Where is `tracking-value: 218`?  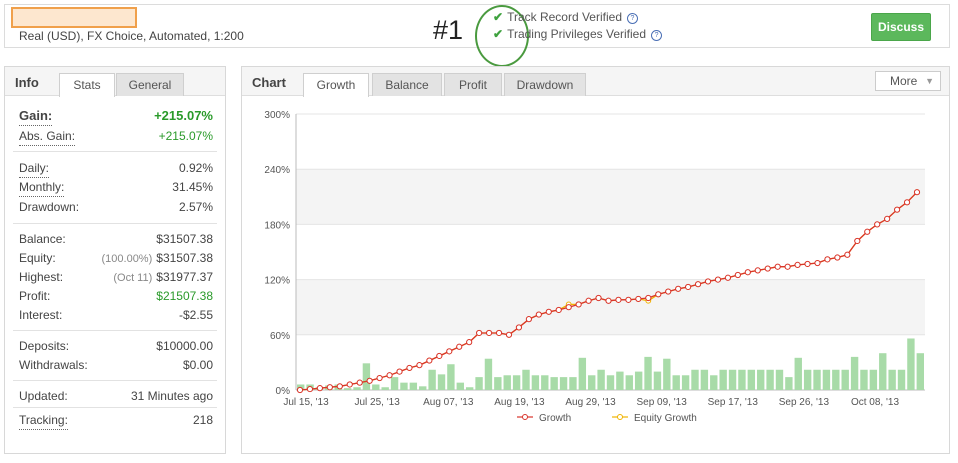
tracking-value: 218 is located at coordinates (202, 420).